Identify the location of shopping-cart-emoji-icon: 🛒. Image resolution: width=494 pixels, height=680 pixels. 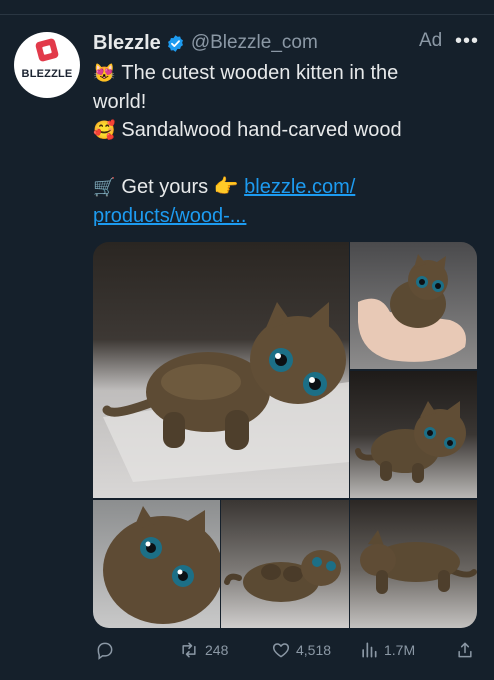
(104, 187).